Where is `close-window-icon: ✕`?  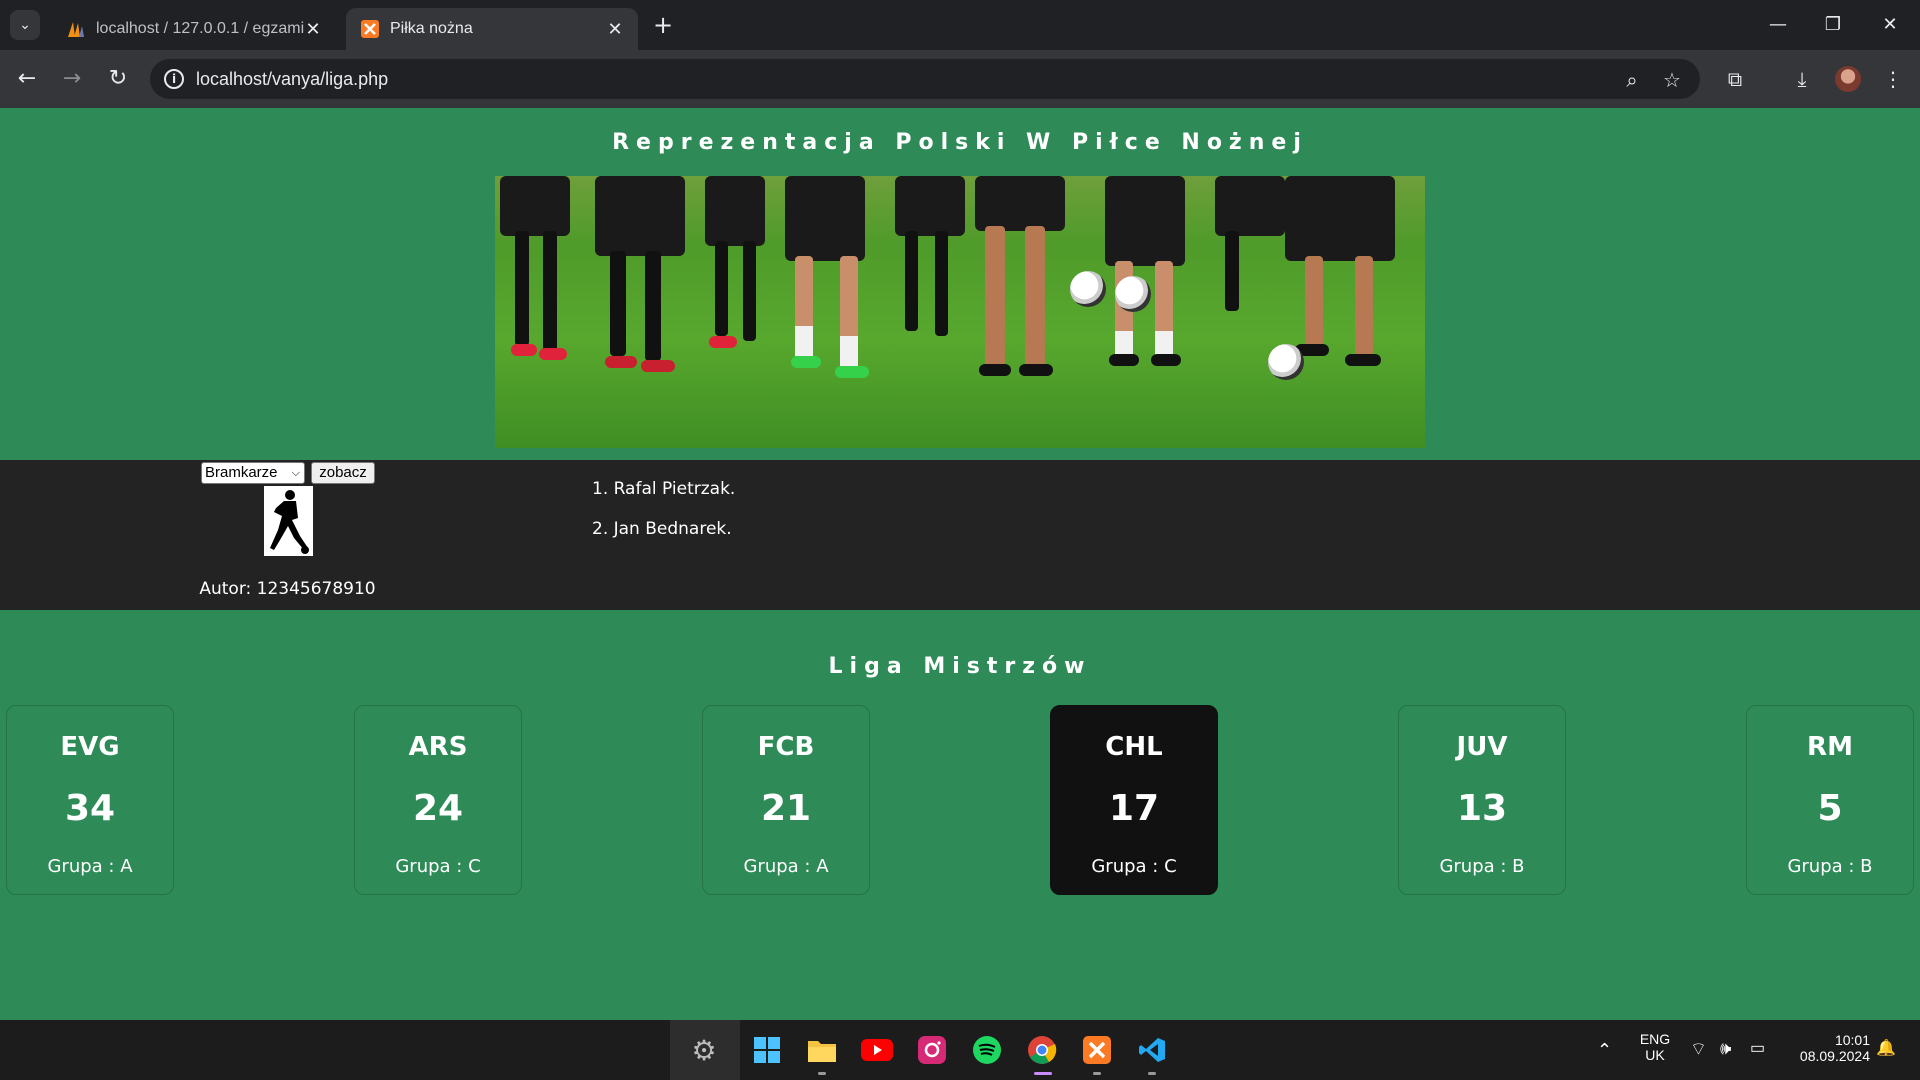
close-window-icon: ✕ is located at coordinates (1890, 25).